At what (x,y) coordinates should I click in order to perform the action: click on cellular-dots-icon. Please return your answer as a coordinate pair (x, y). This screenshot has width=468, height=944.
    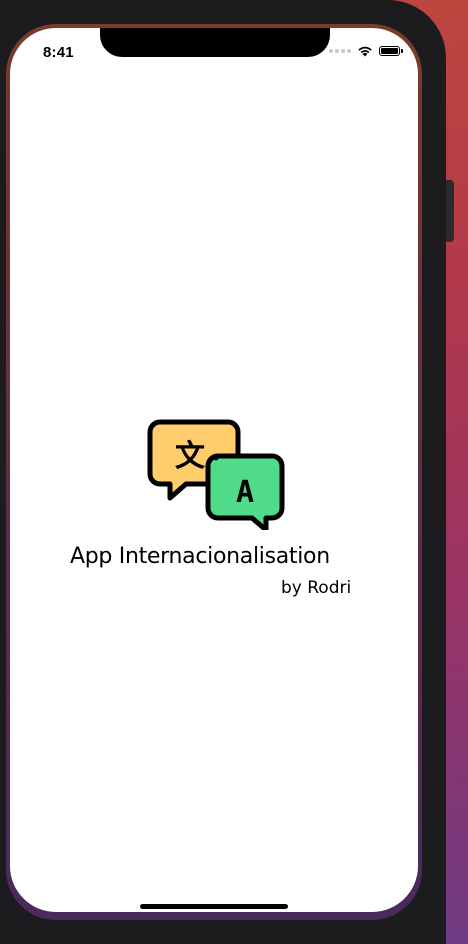
    Looking at the image, I should click on (340, 51).